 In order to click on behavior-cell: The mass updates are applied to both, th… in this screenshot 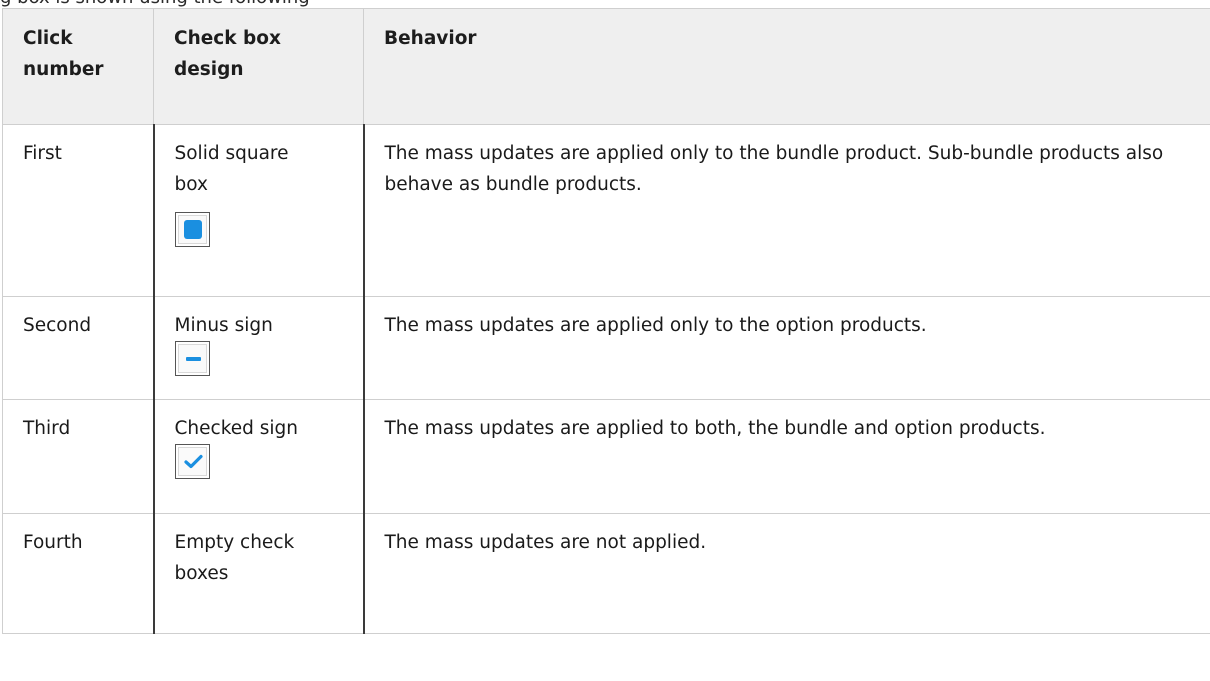, I will do `click(786, 456)`.